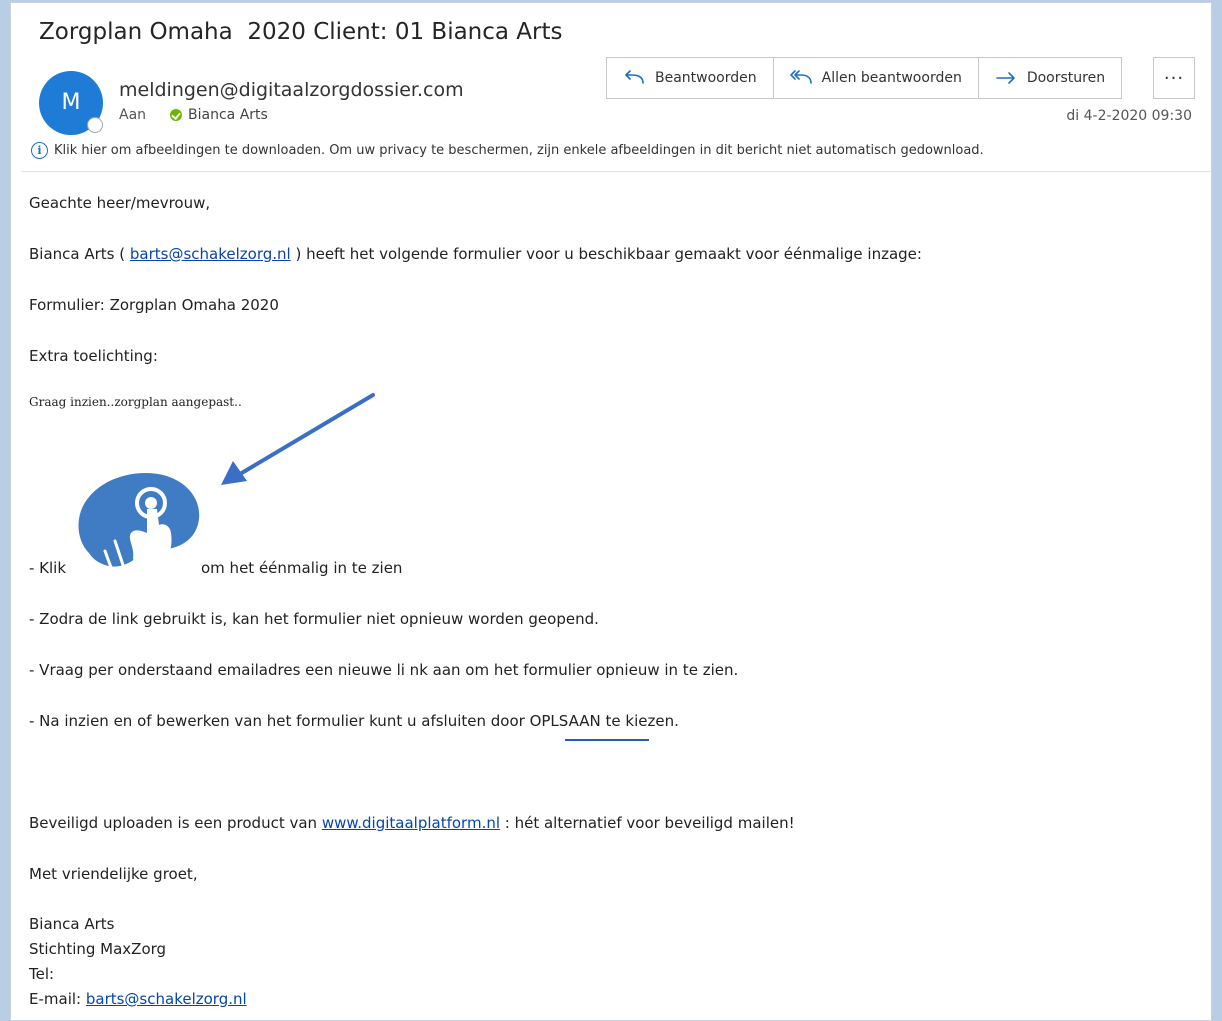 The width and height of the screenshot is (1222, 1021). What do you see at coordinates (166, 999) in the screenshot?
I see `signature-email-link: barts@schakelzorg.nl` at bounding box center [166, 999].